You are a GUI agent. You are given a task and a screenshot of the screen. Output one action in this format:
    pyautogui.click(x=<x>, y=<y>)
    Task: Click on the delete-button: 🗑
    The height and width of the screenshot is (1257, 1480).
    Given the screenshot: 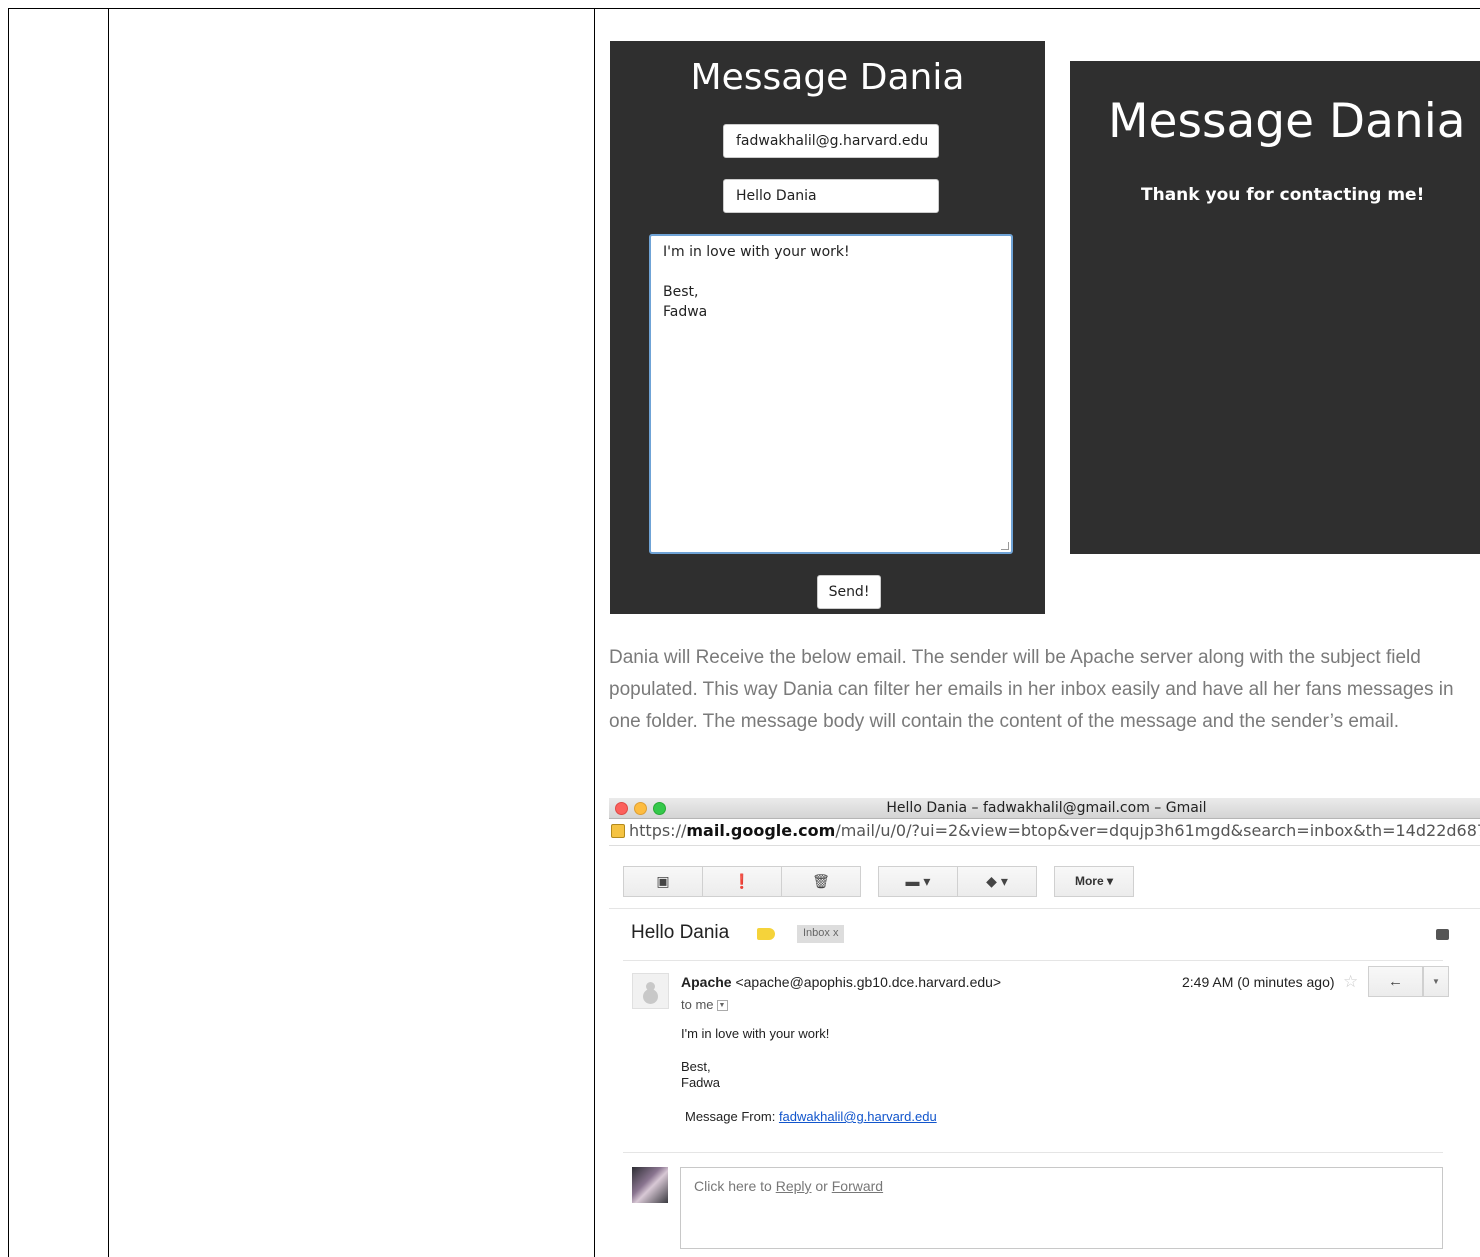 What is the action you would take?
    pyautogui.click(x=821, y=881)
    